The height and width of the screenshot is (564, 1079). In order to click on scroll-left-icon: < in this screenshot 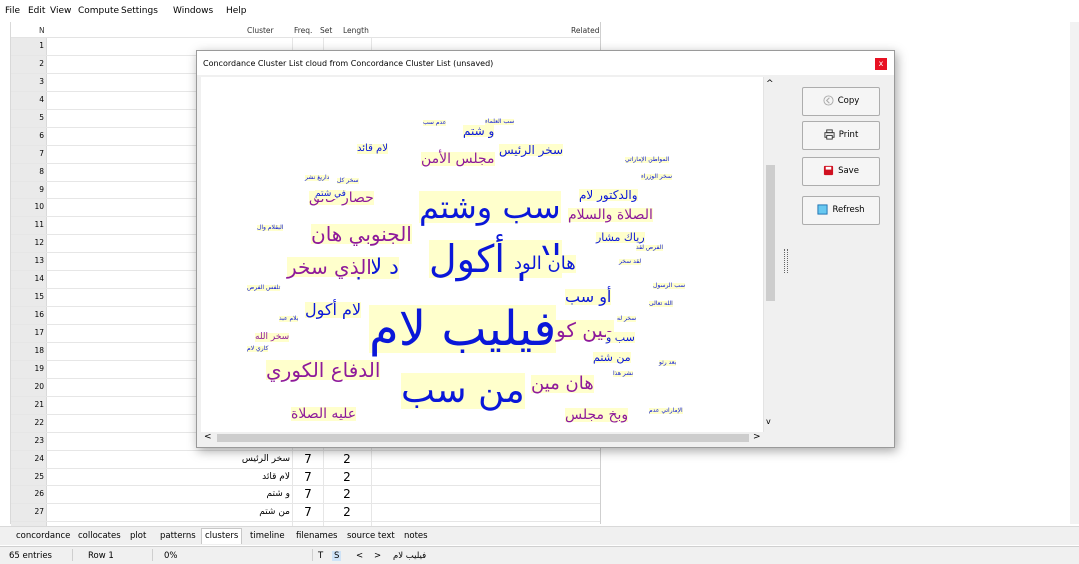, I will do `click(208, 437)`.